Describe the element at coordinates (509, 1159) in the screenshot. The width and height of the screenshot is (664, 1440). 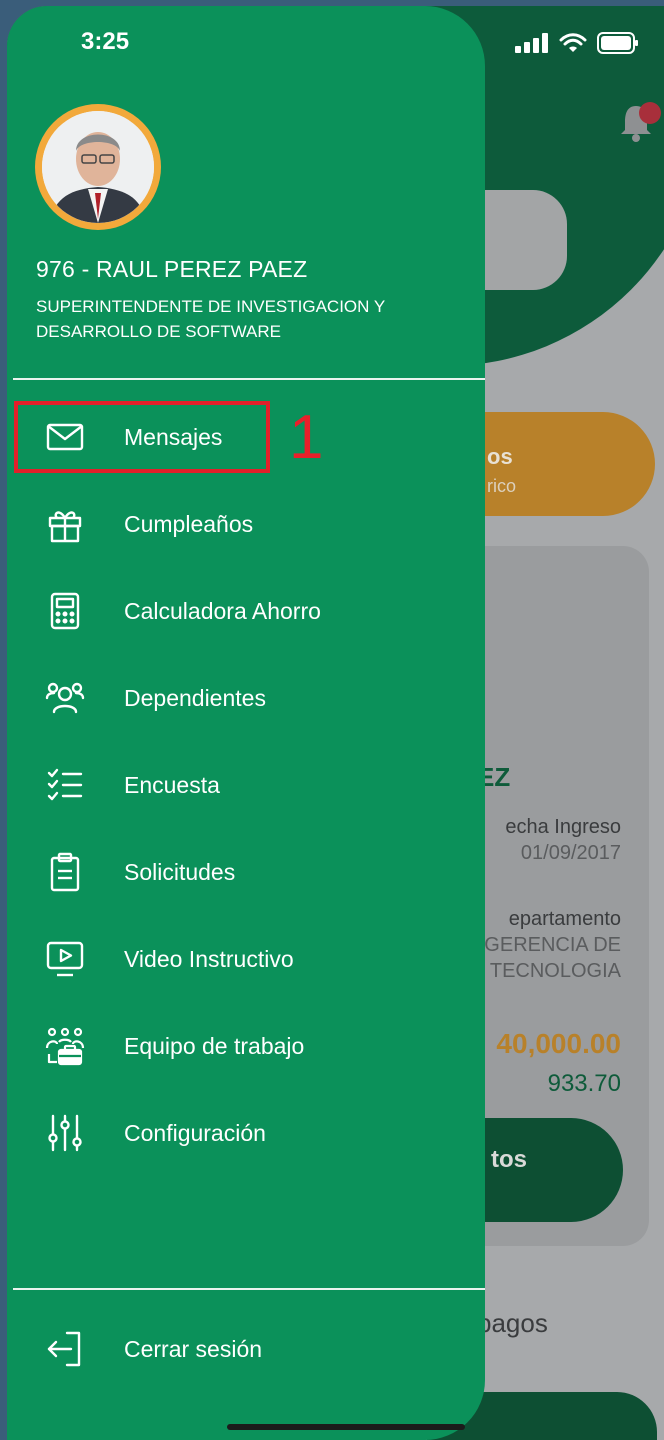
I see `background-button-label: tos` at that location.